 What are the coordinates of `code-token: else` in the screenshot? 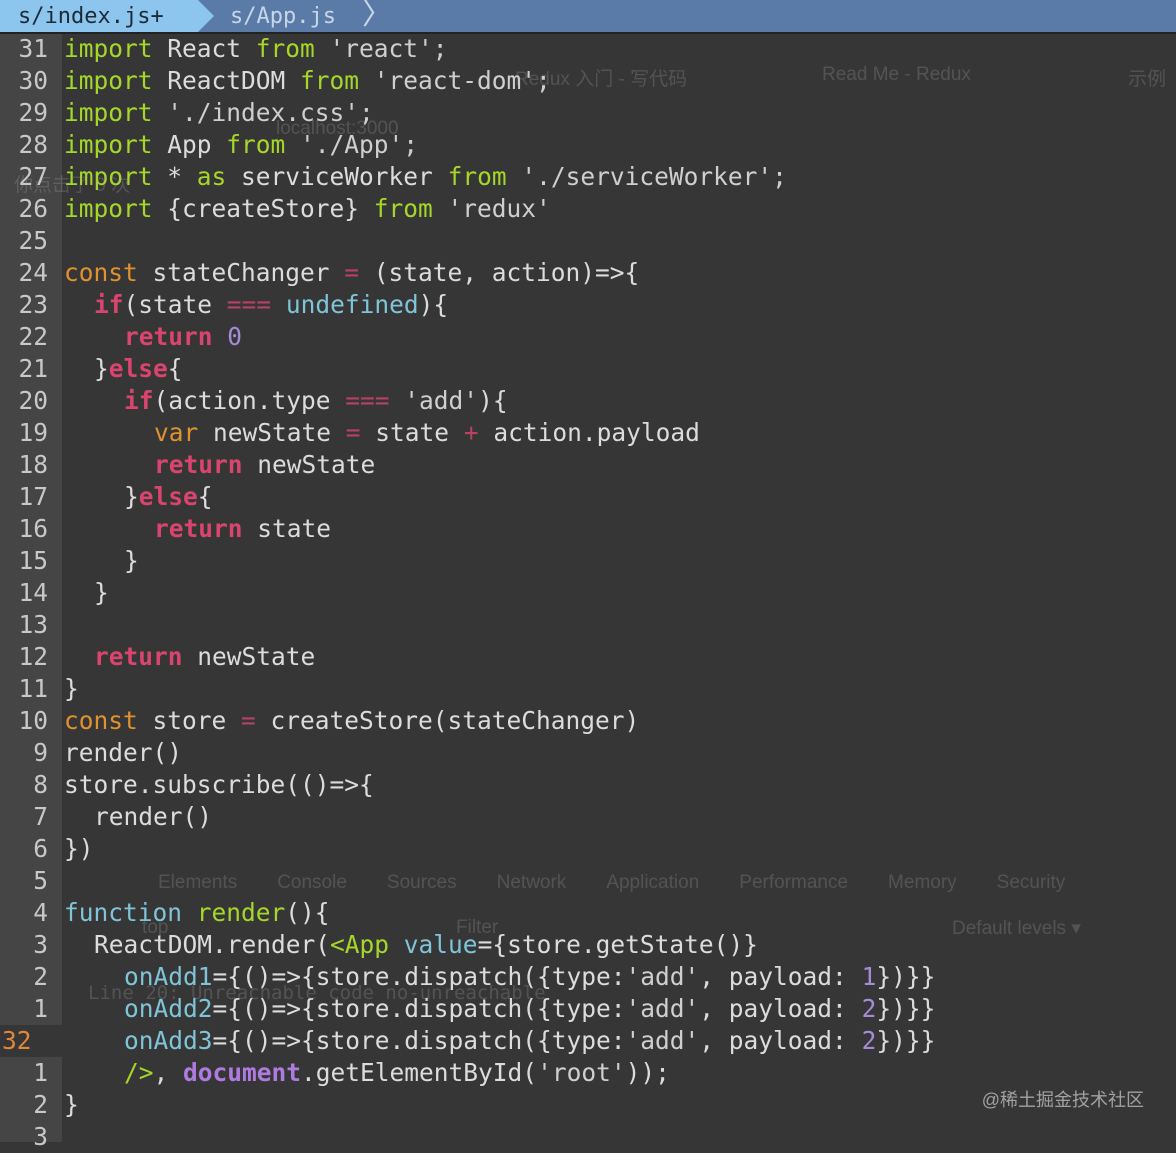 It's located at (138, 368).